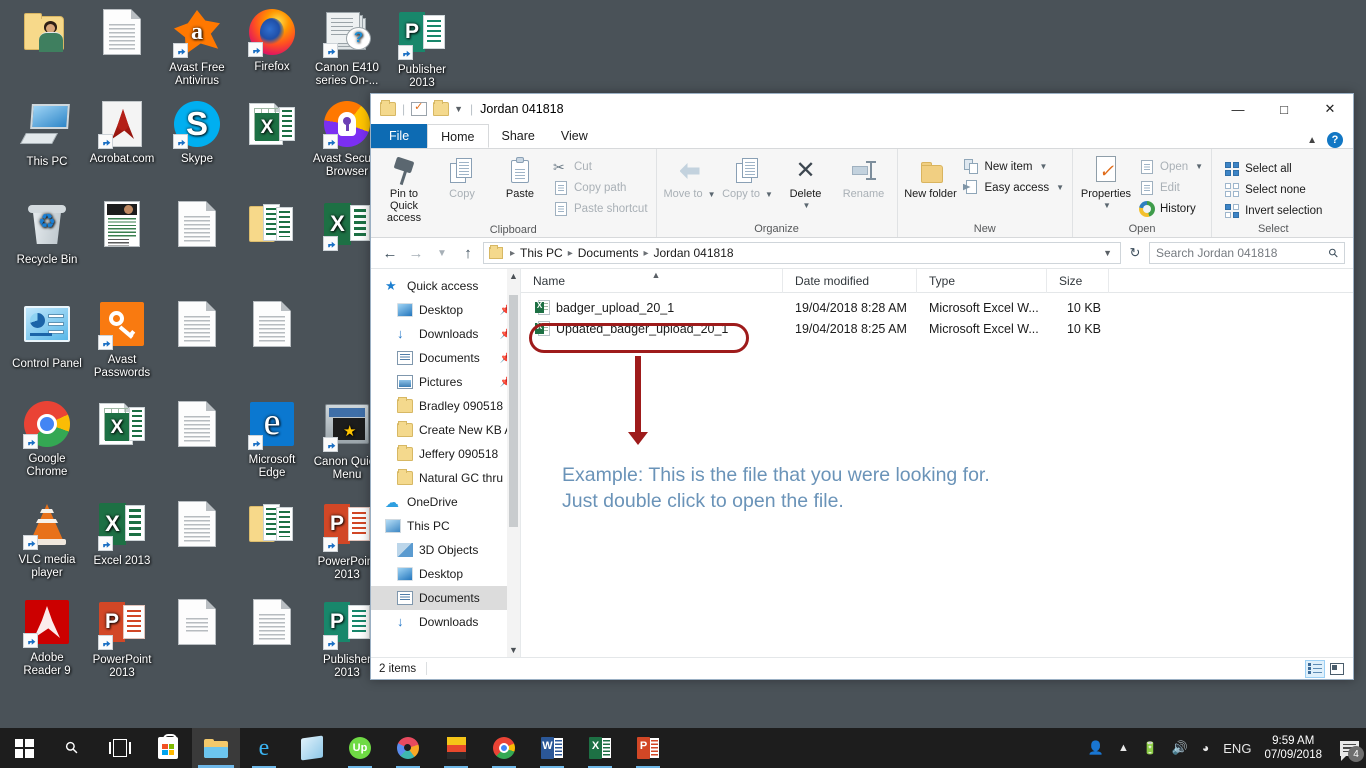 The height and width of the screenshot is (768, 1366). I want to click on select-none-button: Select none, so click(1273, 189).